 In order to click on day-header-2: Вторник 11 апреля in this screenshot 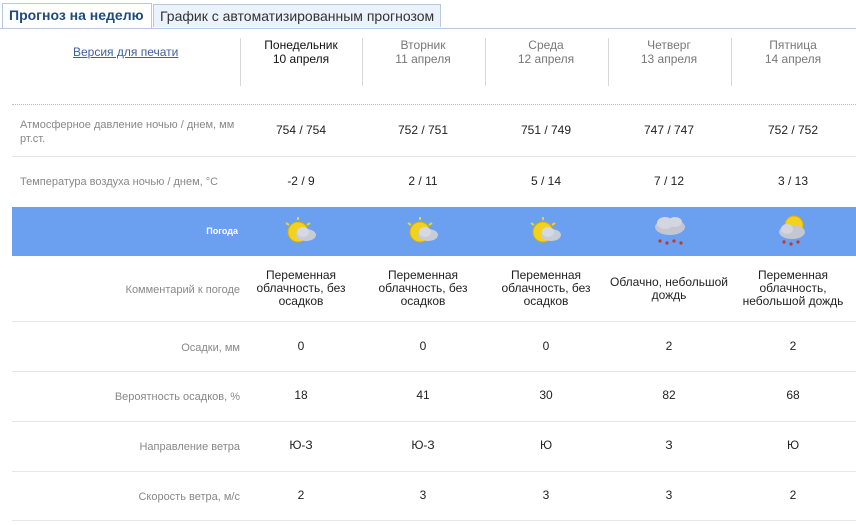, I will do `click(423, 52)`.